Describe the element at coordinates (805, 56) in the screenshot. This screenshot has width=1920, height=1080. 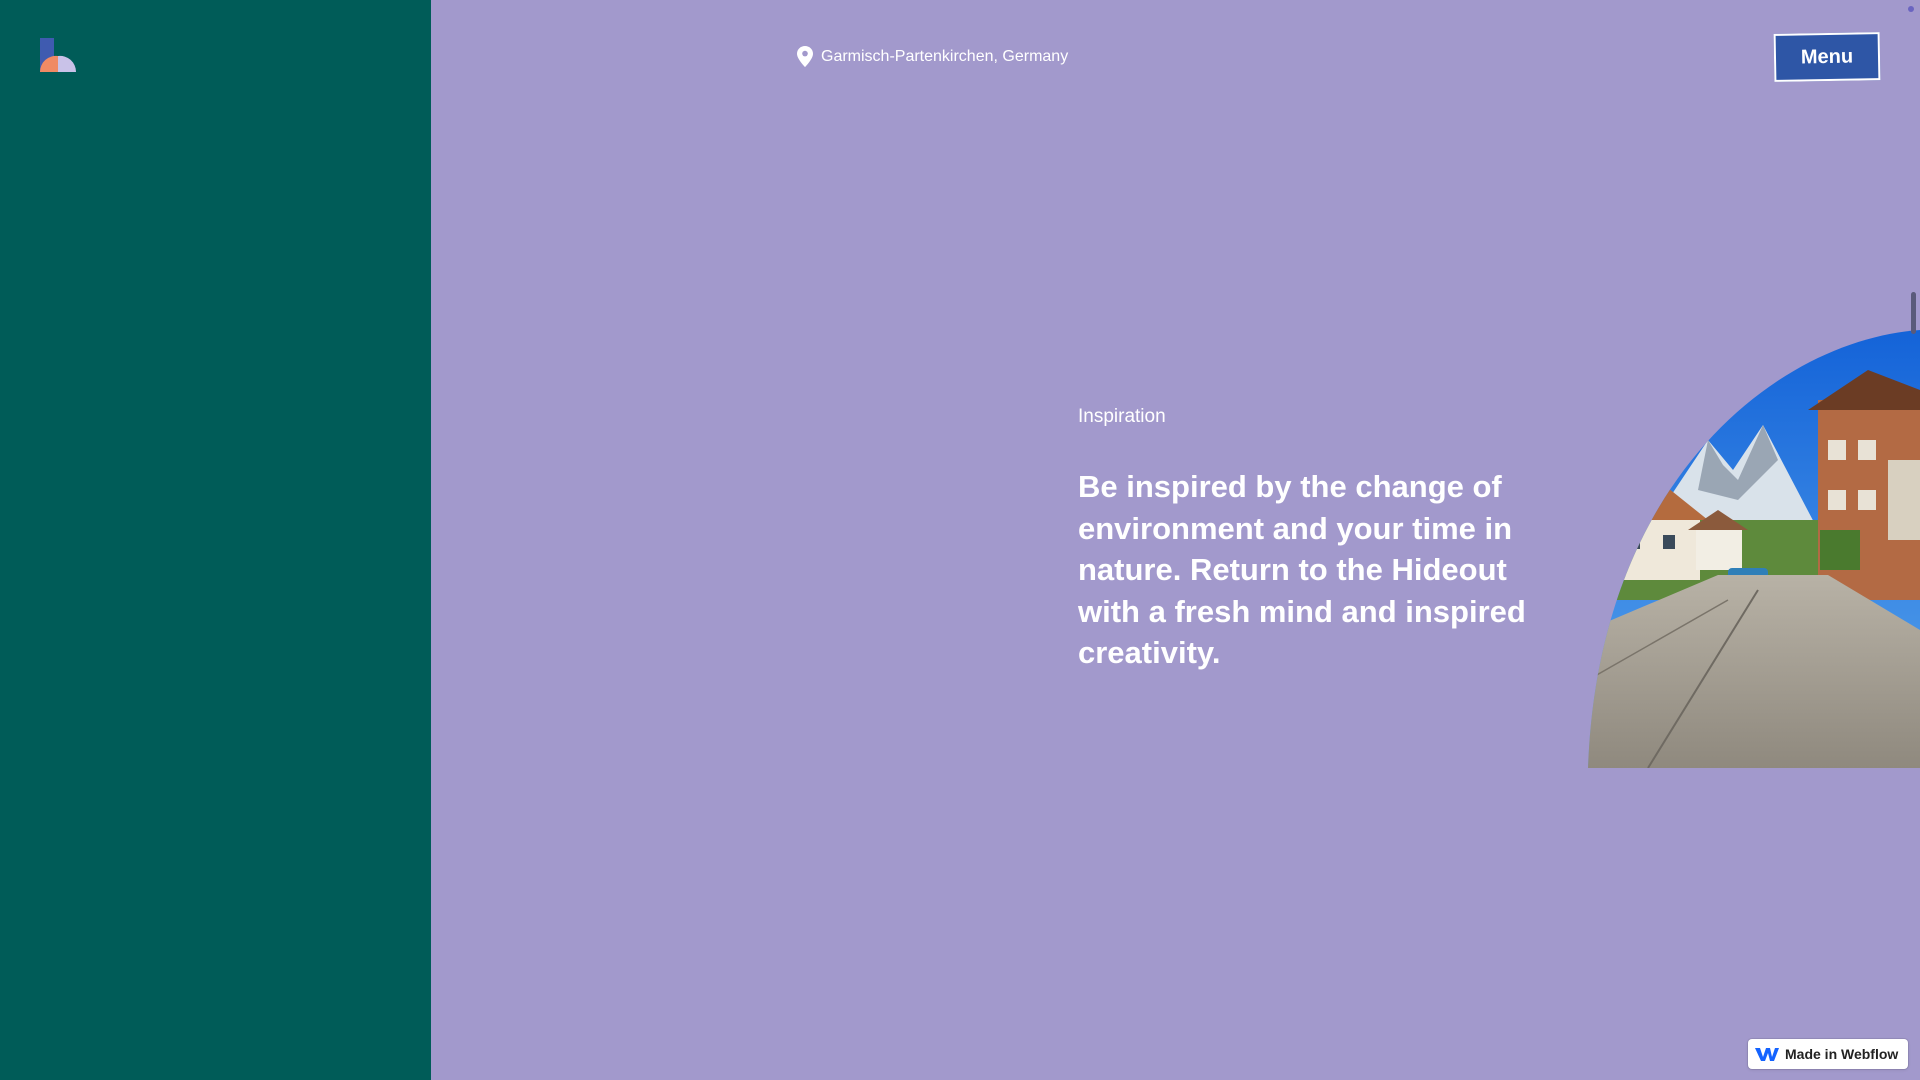
I see `map-pin-icon` at that location.